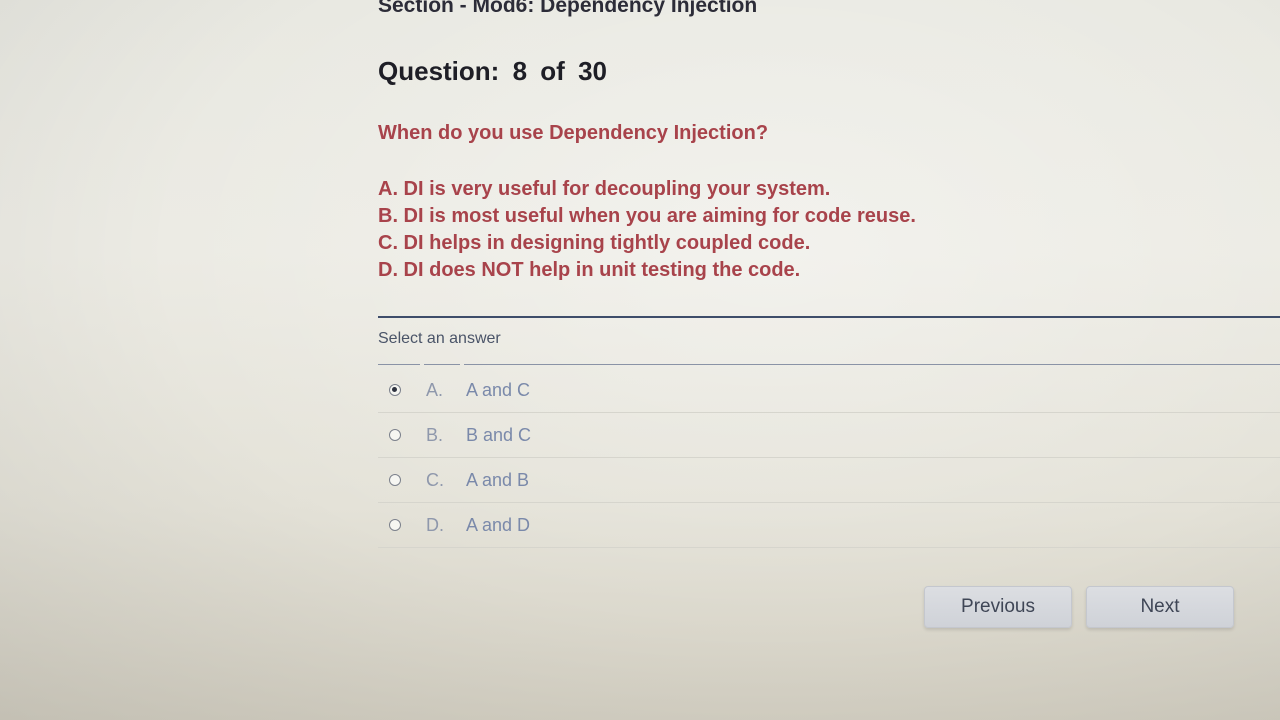 This screenshot has height=720, width=1280. I want to click on question-divider, so click(829, 317).